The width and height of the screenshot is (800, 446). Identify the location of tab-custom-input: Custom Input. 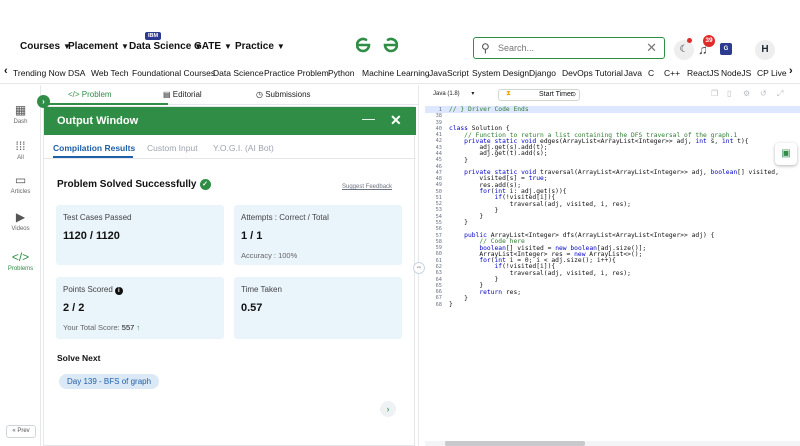
(172, 148).